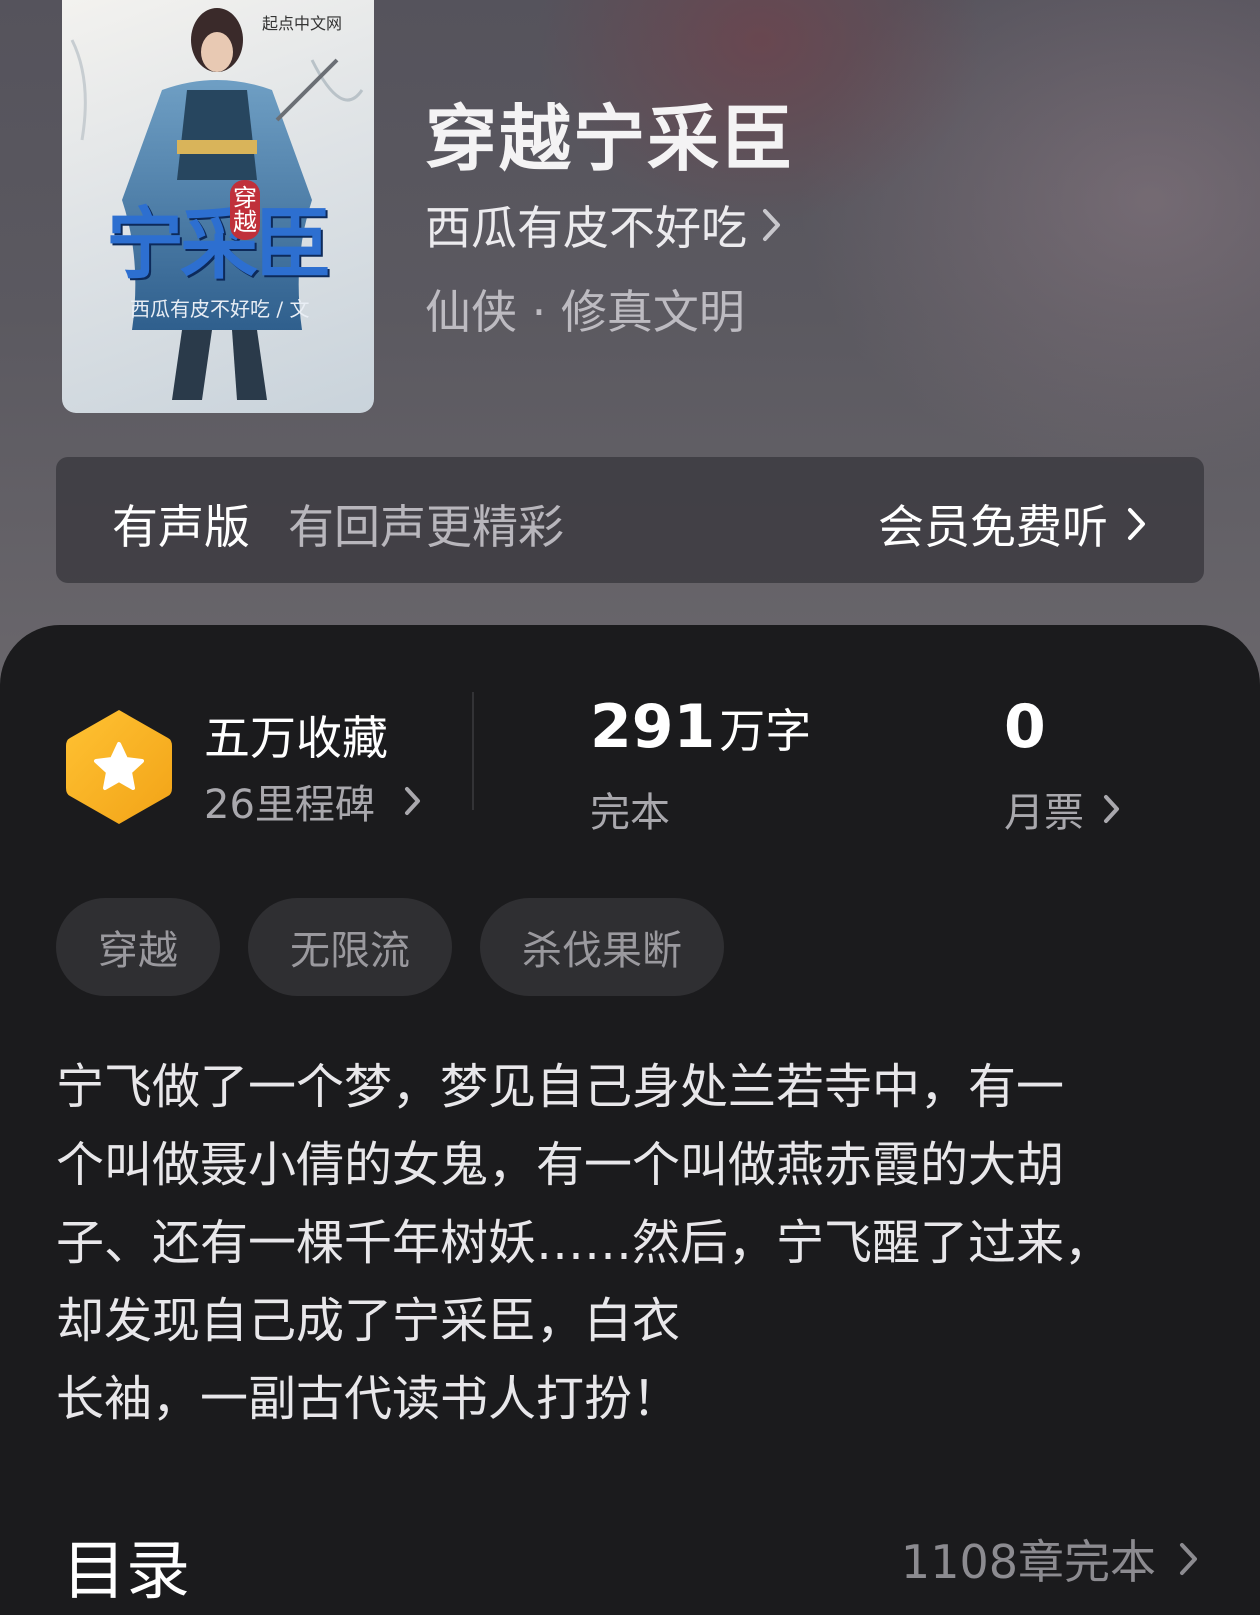  Describe the element at coordinates (586, 228) in the screenshot. I see `author-name: 西瓜有皮不好吃` at that location.